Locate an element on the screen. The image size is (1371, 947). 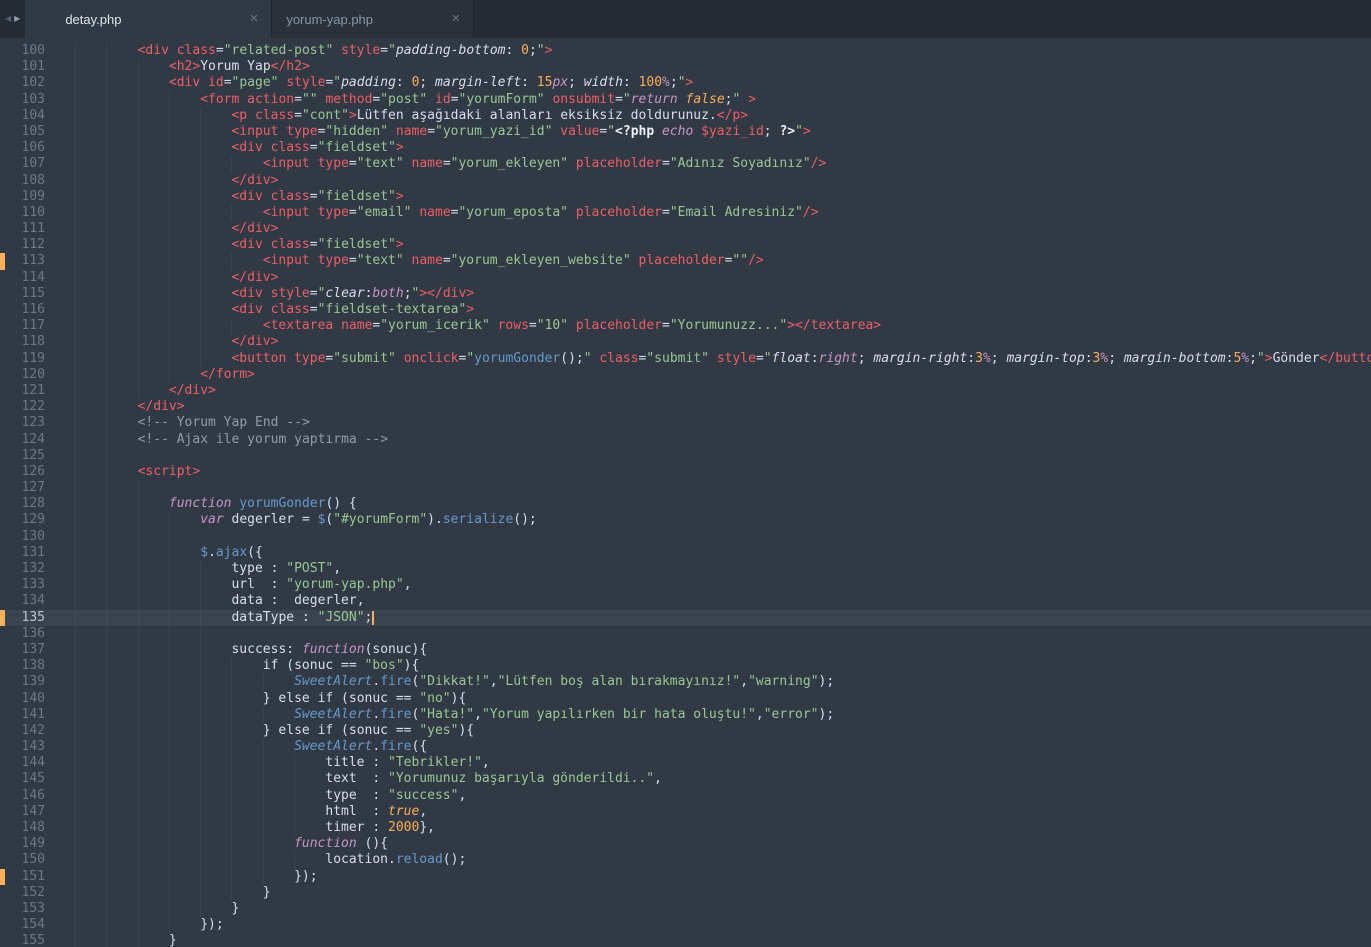
code-line: 118 </div> is located at coordinates (685, 342).